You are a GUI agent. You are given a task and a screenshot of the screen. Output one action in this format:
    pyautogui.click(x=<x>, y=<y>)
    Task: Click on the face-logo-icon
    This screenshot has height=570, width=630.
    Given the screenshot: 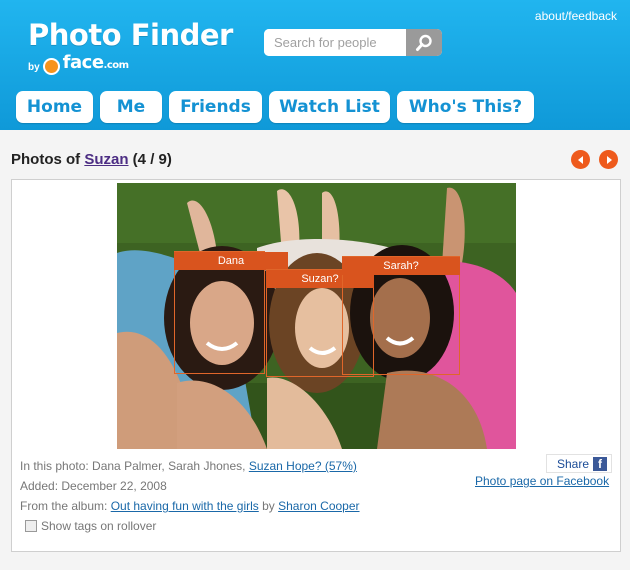 What is the action you would take?
    pyautogui.click(x=51, y=66)
    